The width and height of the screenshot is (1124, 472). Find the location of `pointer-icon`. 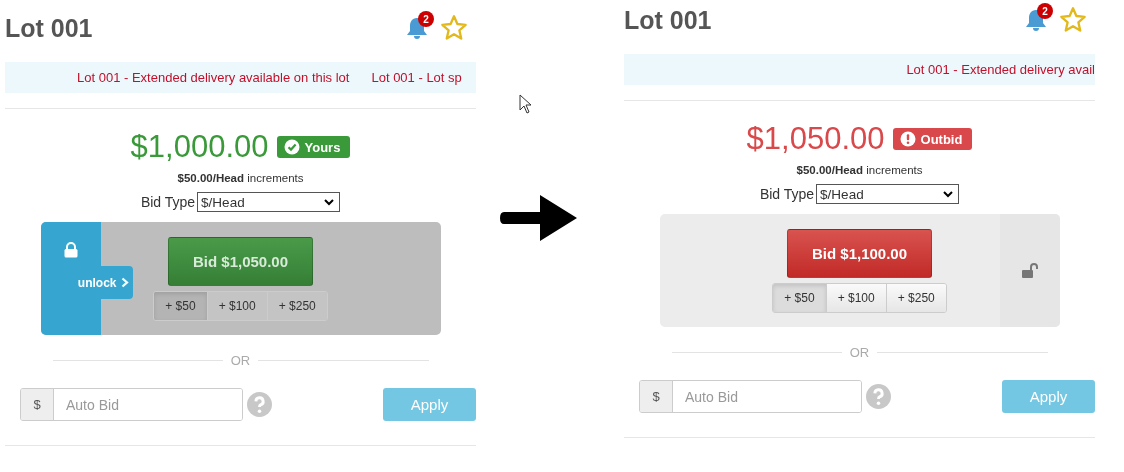

pointer-icon is located at coordinates (526, 104).